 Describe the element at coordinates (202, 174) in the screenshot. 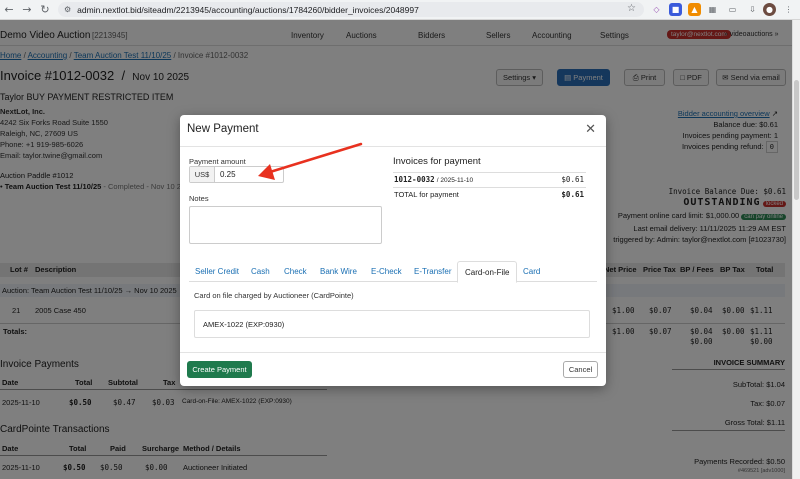

I see `currency-addon: US$` at that location.